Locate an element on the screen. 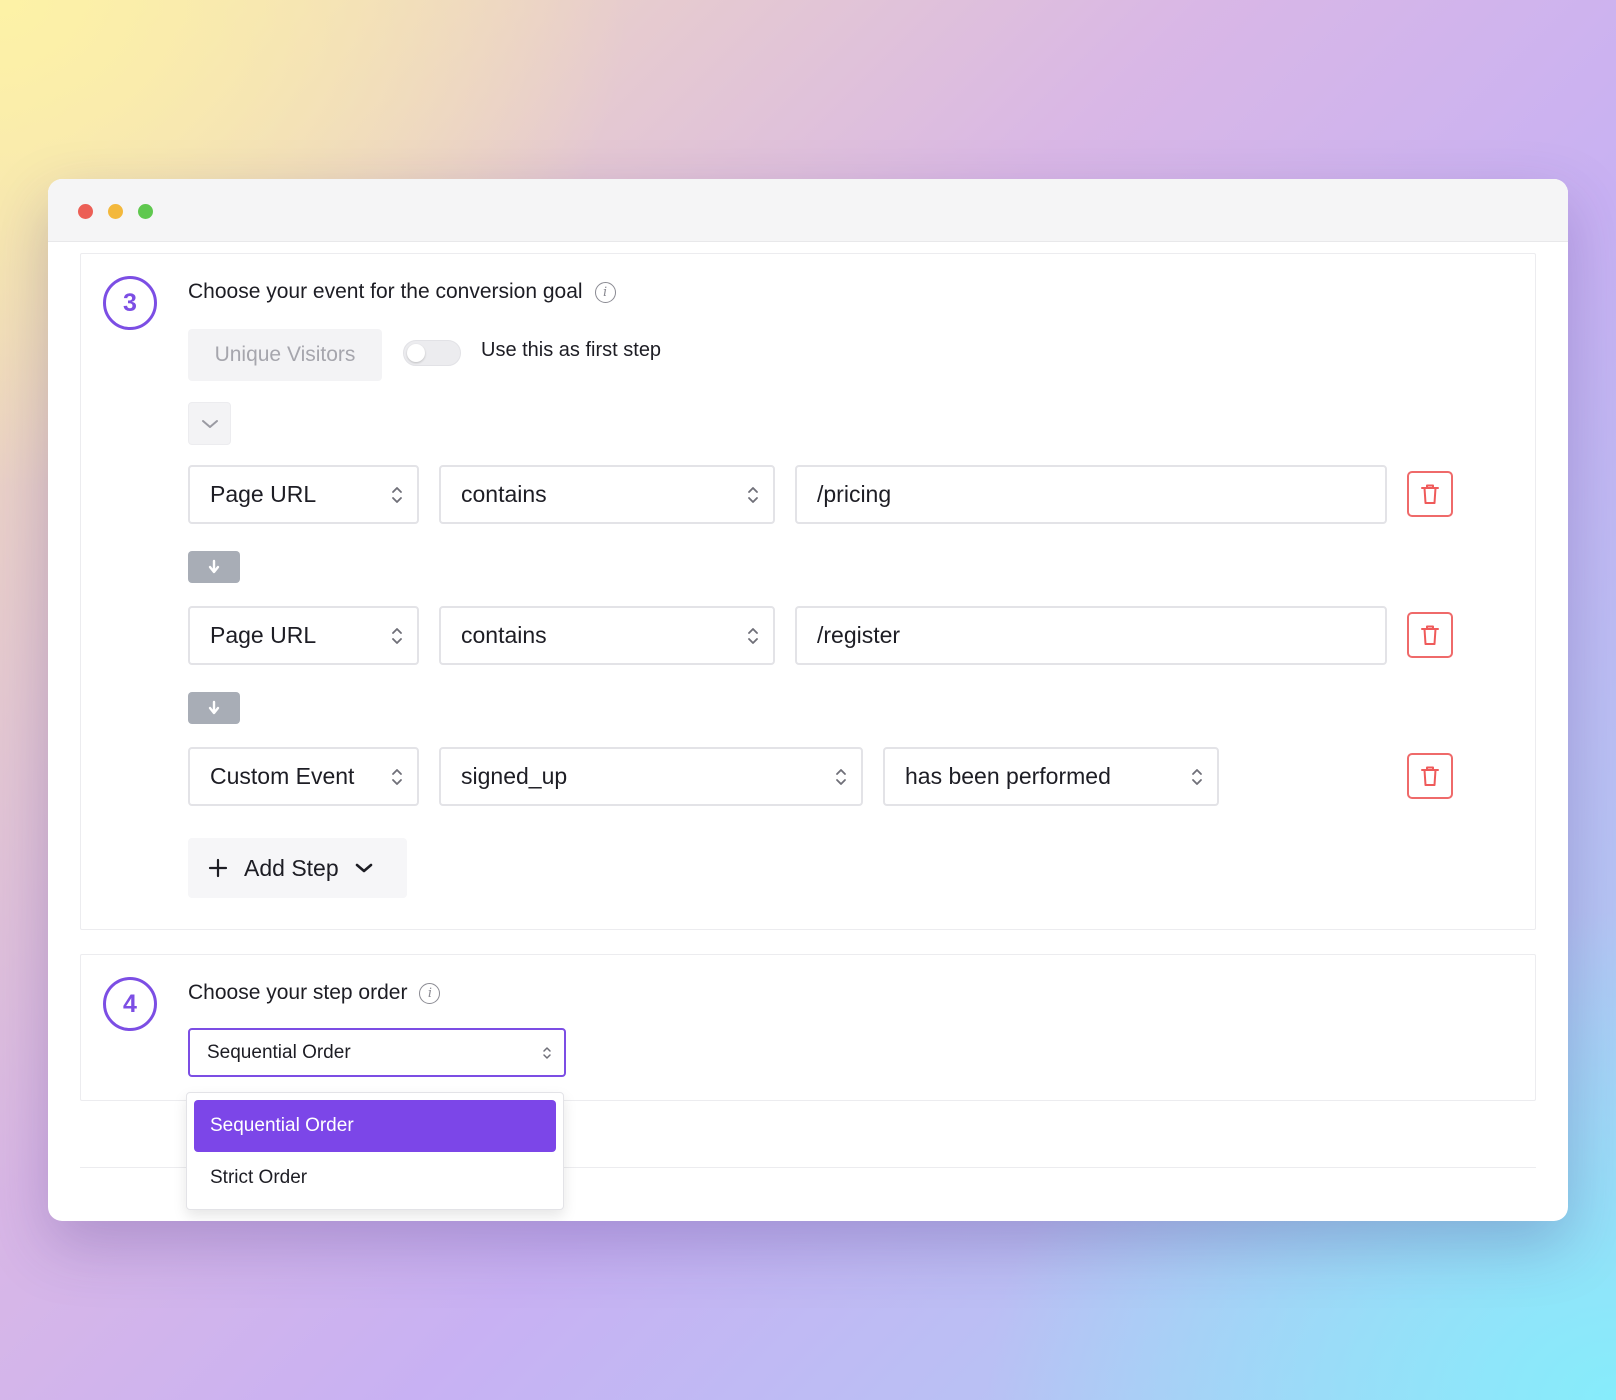 This screenshot has height=1400, width=1616. add-step-button: Add Step is located at coordinates (297, 868).